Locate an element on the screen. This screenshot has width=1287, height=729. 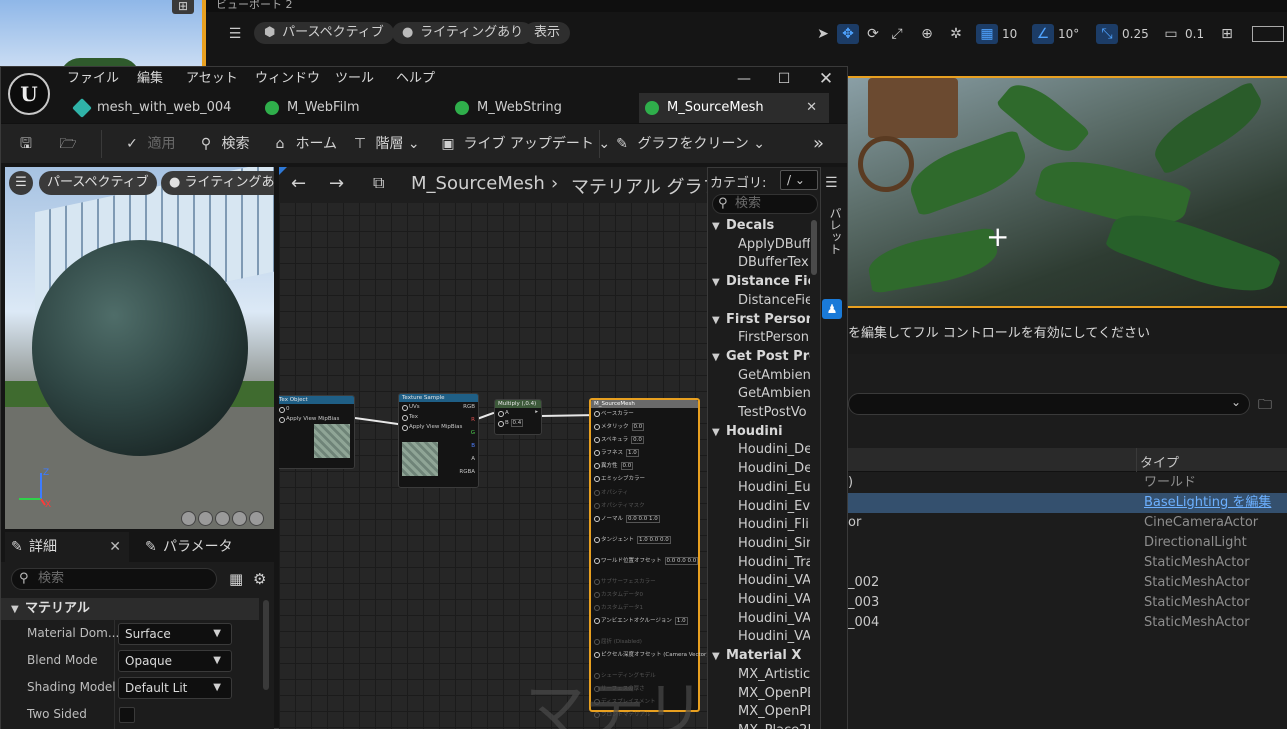
palette-category: ▼ First Person is located at coordinates (759, 319).